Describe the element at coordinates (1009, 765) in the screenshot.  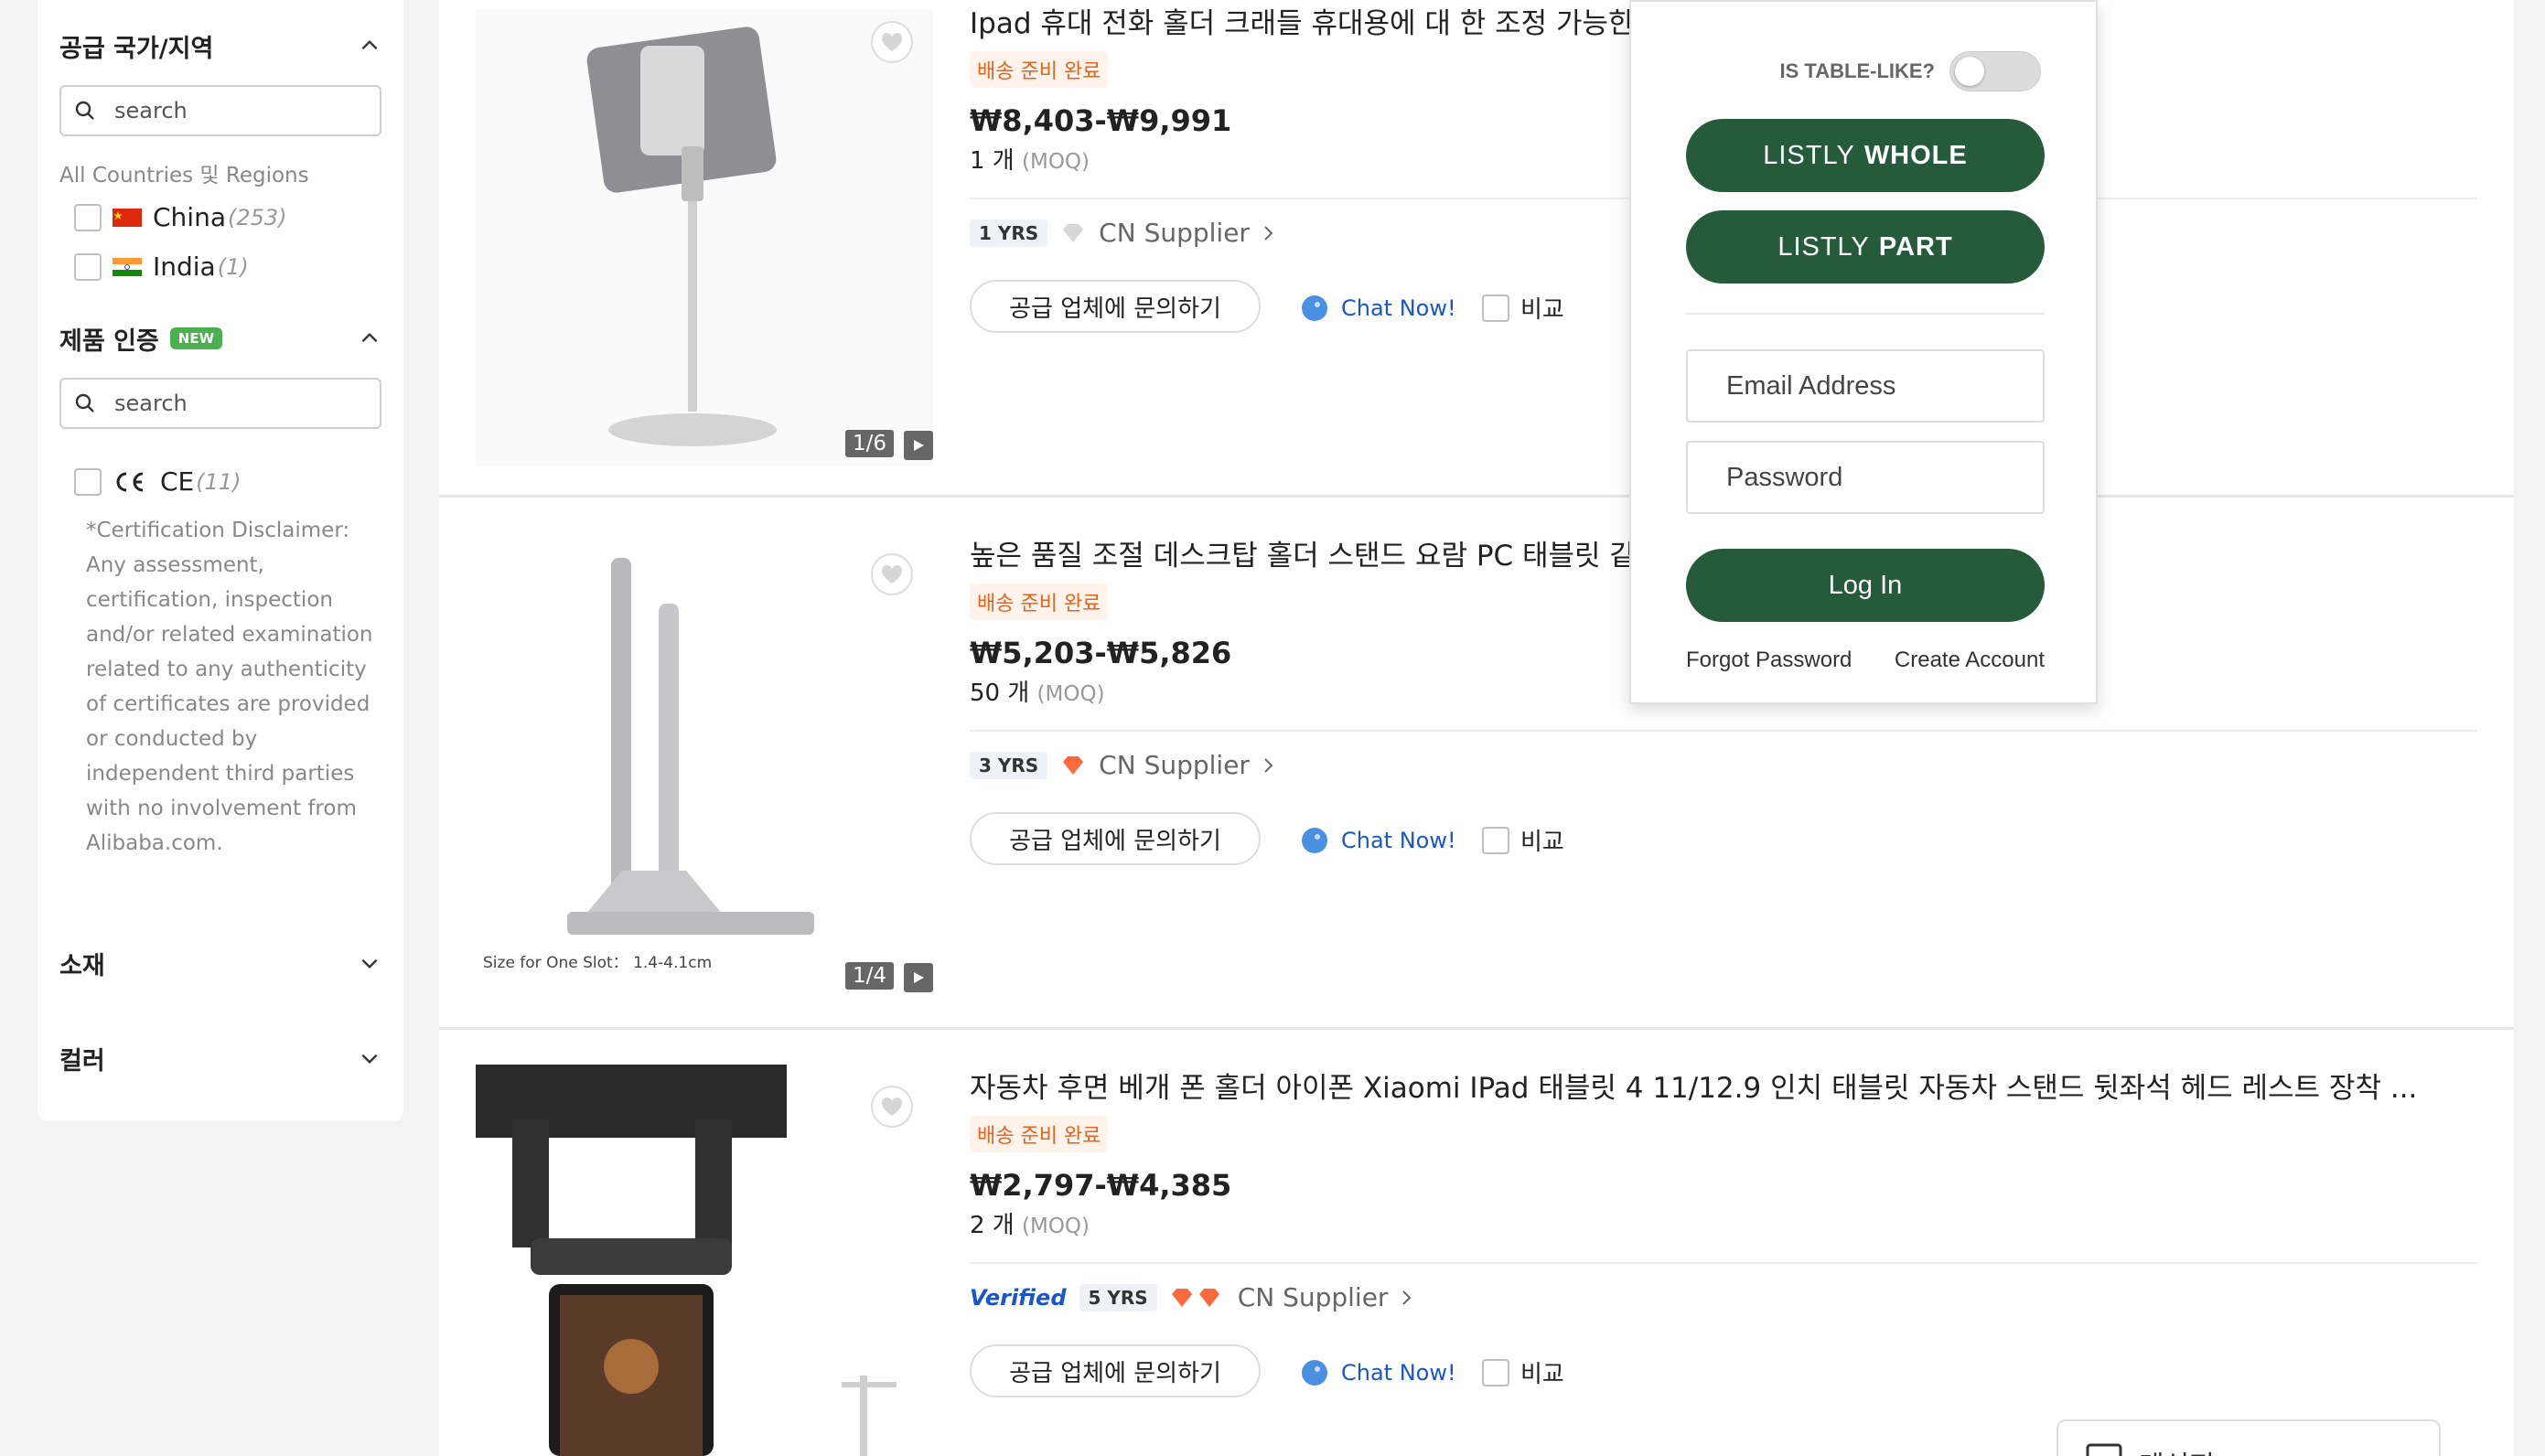
I see `supplier-years: 3 YRS` at that location.